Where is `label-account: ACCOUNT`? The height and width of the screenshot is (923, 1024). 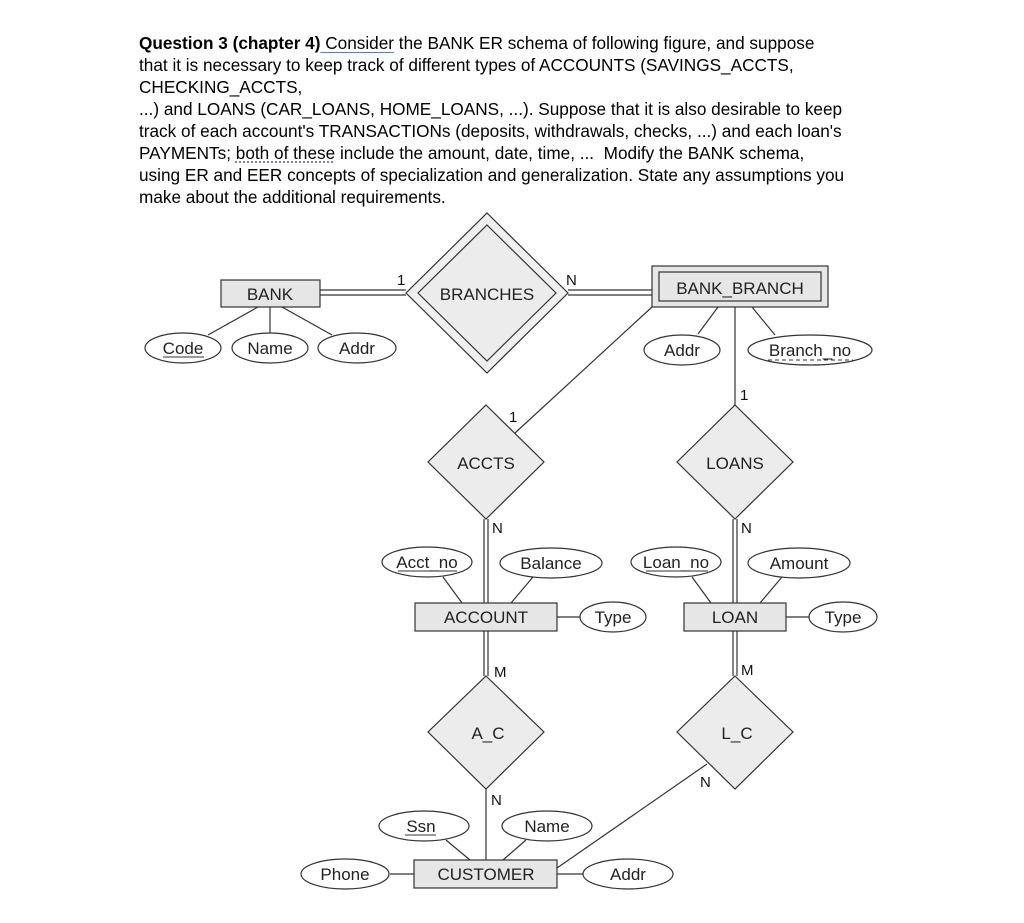
label-account: ACCOUNT is located at coordinates (486, 617).